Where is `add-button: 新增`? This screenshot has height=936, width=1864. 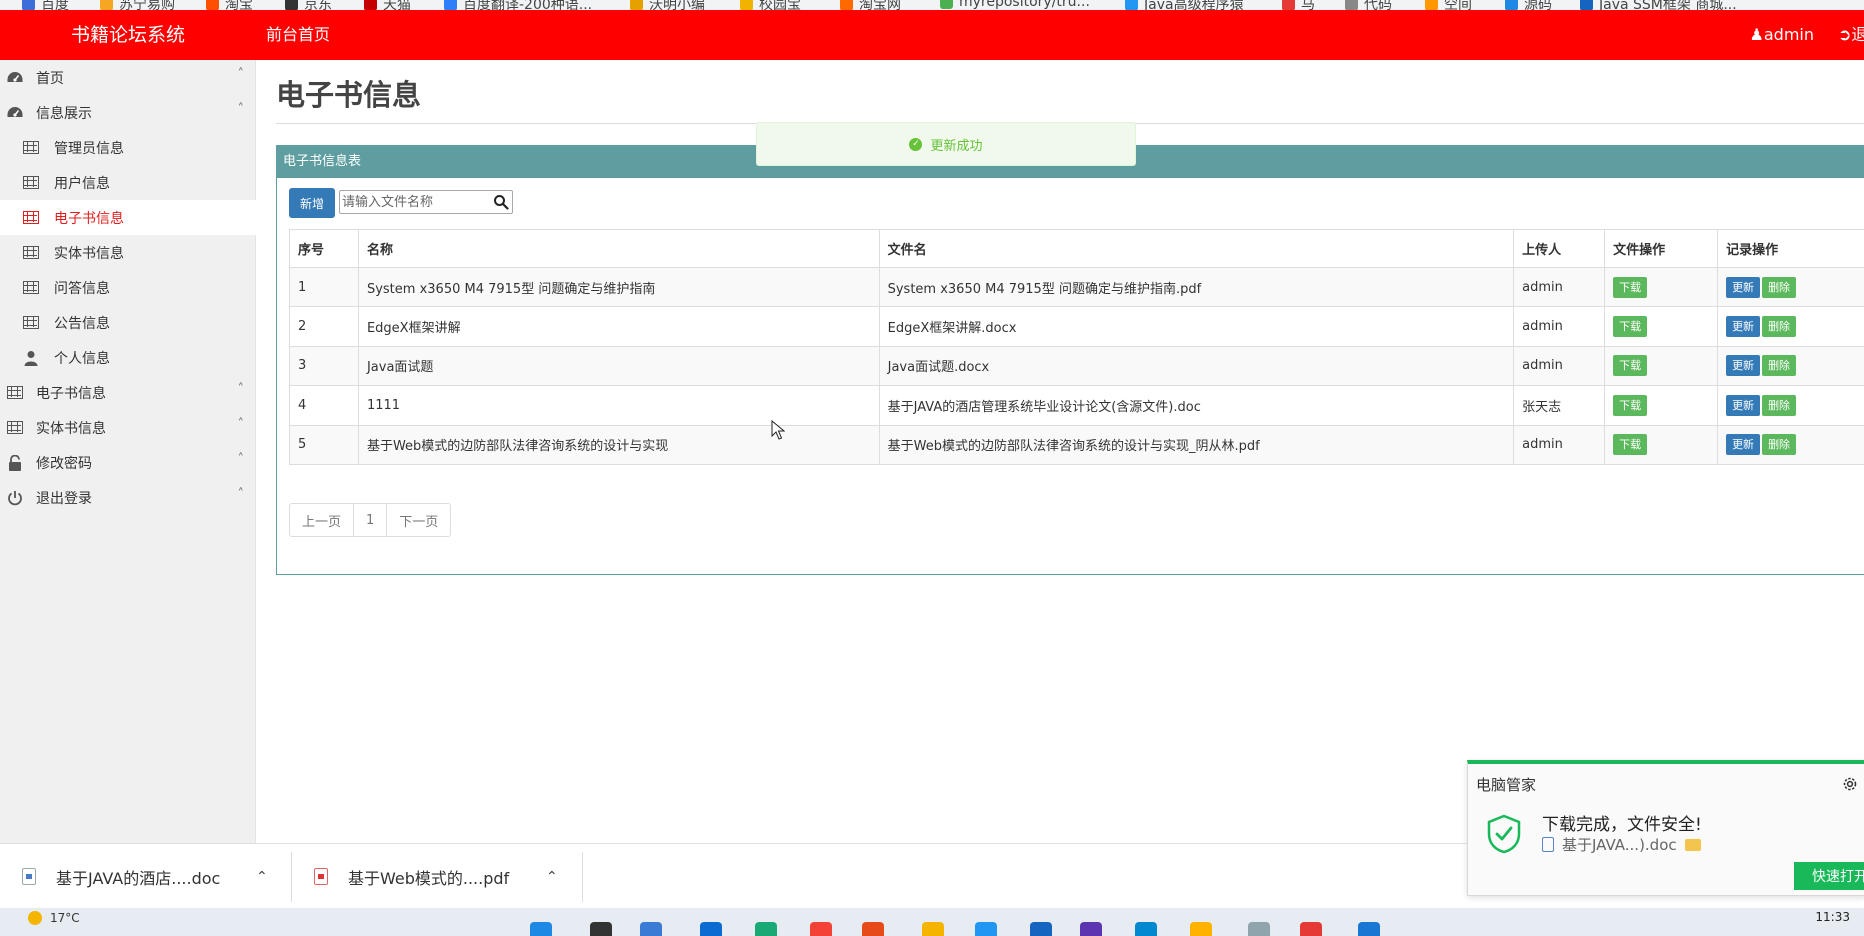 add-button: 新增 is located at coordinates (312, 203).